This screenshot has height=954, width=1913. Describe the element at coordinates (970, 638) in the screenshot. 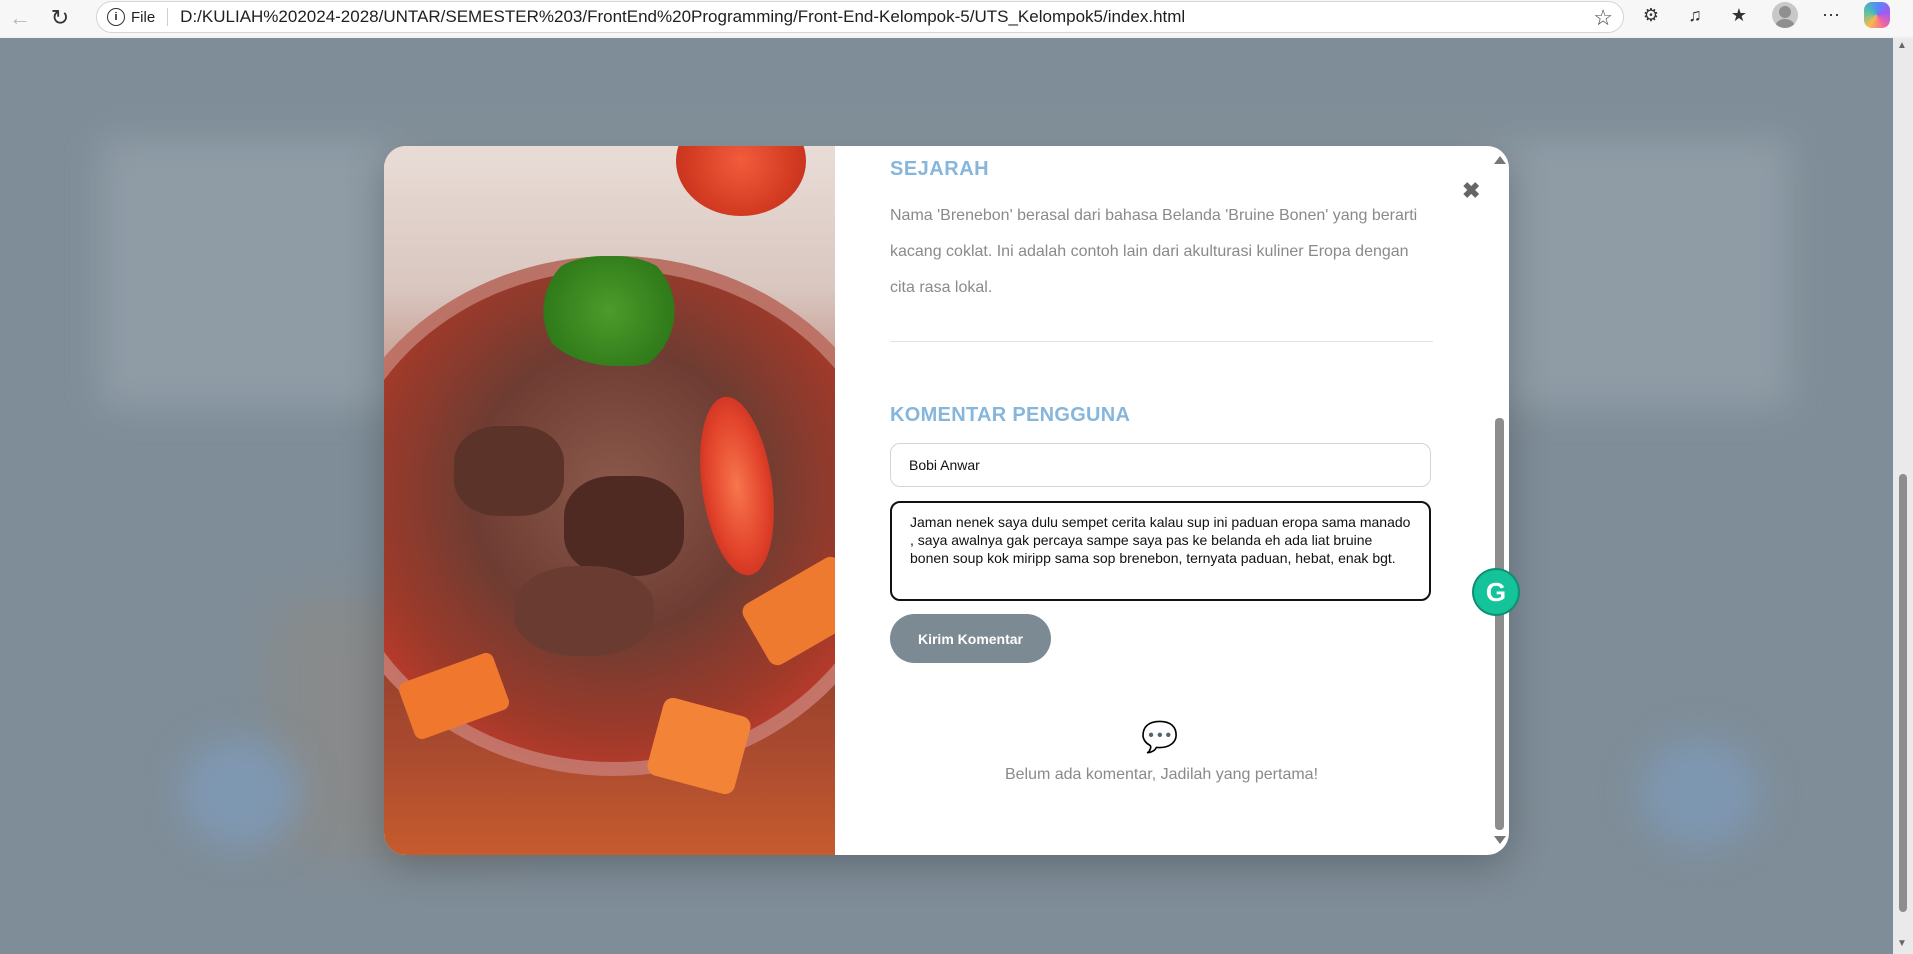

I see `submit-comment-button: Kirim Komentar` at that location.